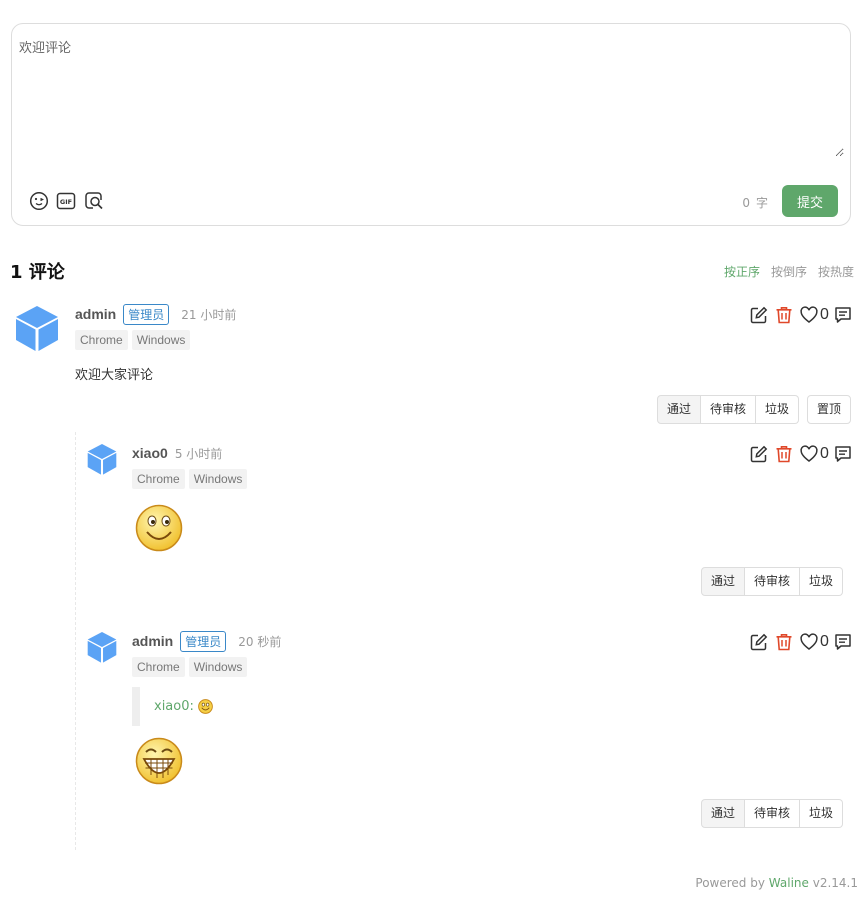  What do you see at coordinates (829, 409) in the screenshot?
I see `sticky-button: 置顶` at bounding box center [829, 409].